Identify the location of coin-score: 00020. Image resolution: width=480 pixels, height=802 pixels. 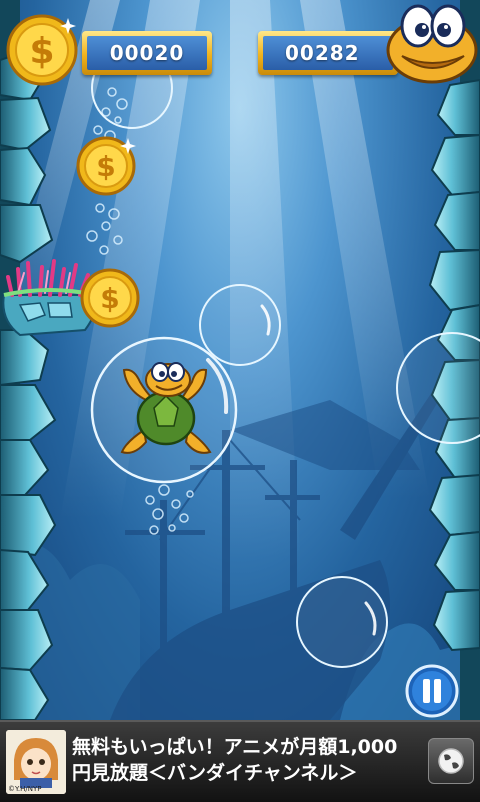
(147, 53).